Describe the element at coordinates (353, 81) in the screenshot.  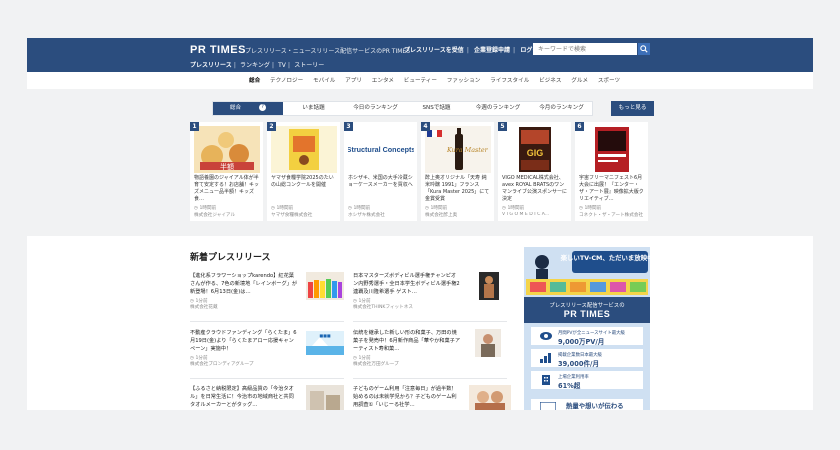
I see `category-app: アプリ` at that location.